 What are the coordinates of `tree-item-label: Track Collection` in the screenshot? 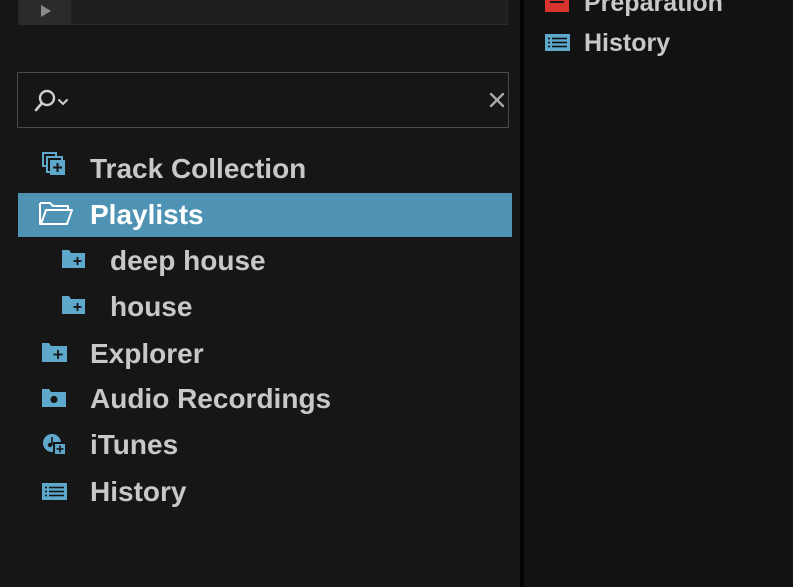 It's located at (198, 168).